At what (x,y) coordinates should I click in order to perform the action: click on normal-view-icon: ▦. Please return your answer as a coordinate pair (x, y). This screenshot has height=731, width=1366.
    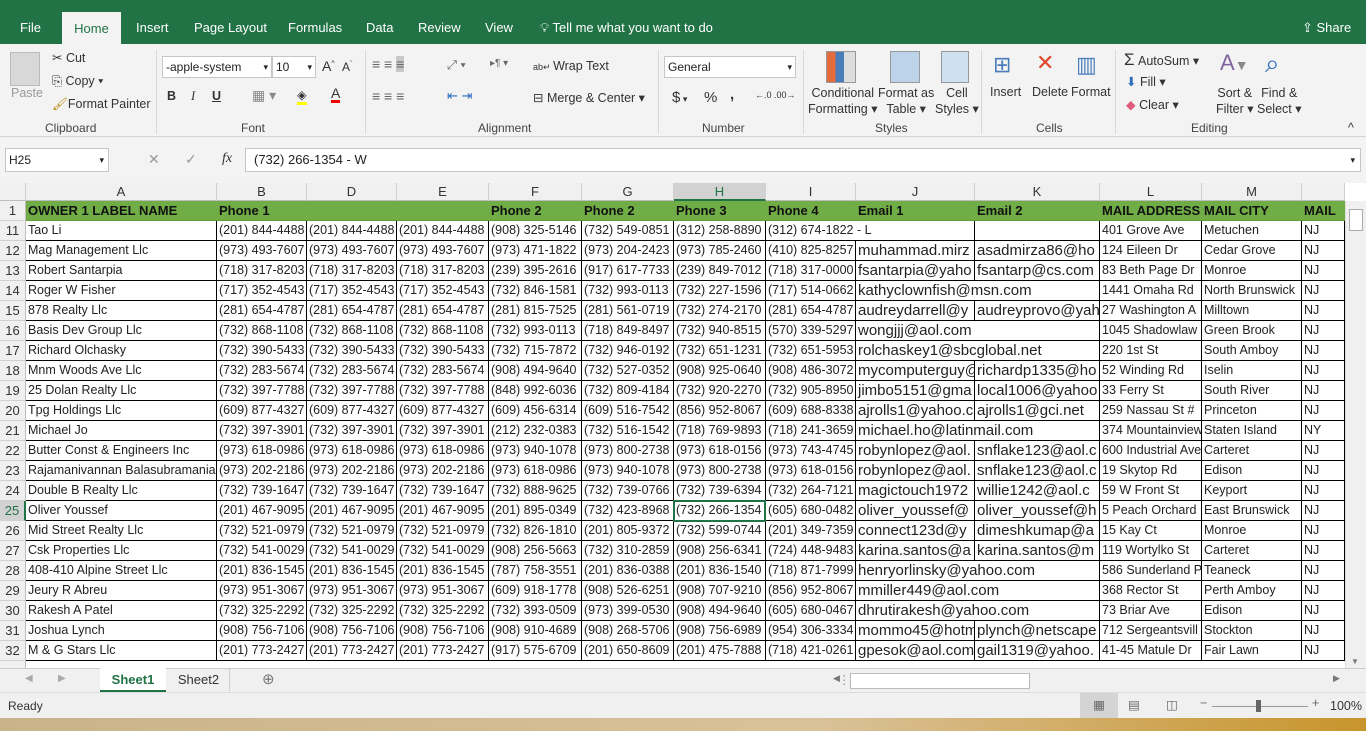
    Looking at the image, I should click on (1099, 706).